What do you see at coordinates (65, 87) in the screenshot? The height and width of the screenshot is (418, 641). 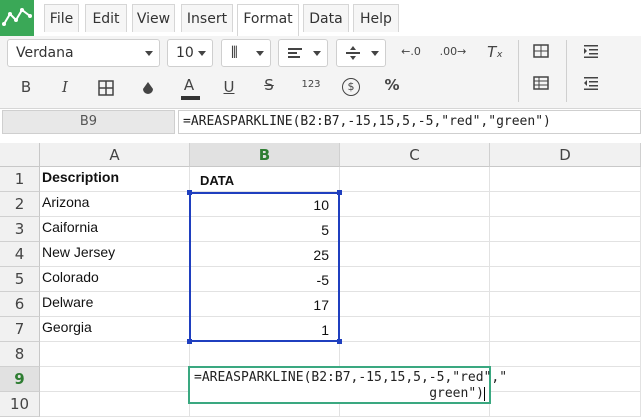 I see `italic-button: I` at bounding box center [65, 87].